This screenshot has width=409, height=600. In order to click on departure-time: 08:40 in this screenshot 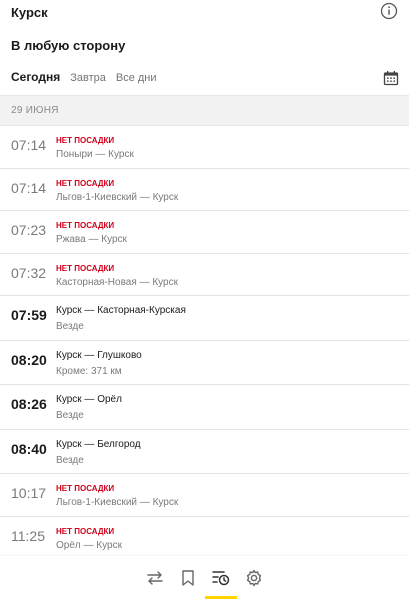, I will do `click(29, 448)`.